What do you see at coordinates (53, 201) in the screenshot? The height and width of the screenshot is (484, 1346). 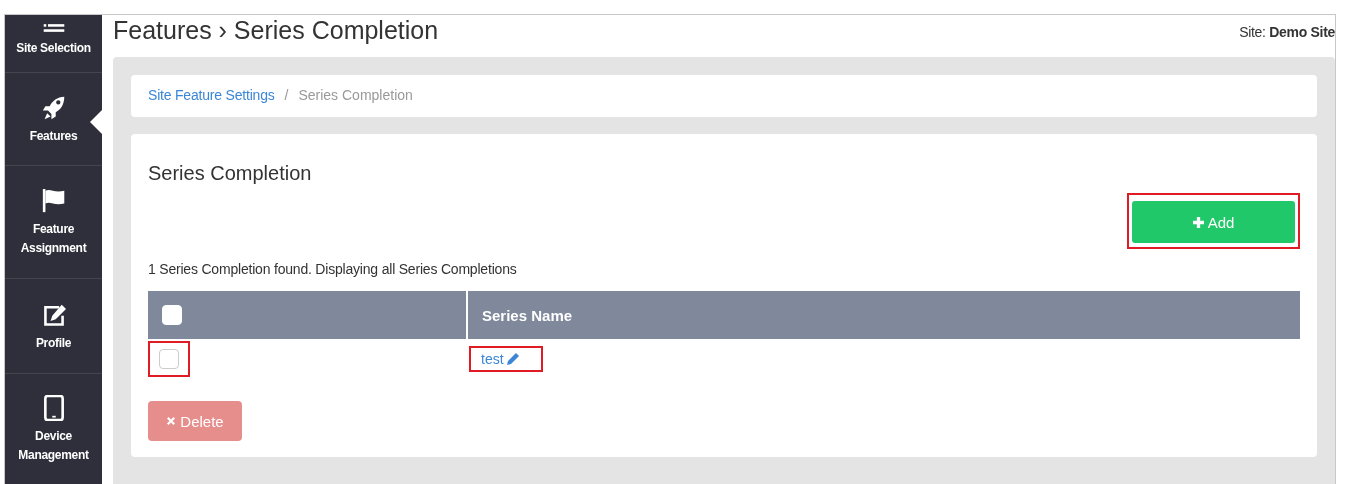 I see `flag-icon` at bounding box center [53, 201].